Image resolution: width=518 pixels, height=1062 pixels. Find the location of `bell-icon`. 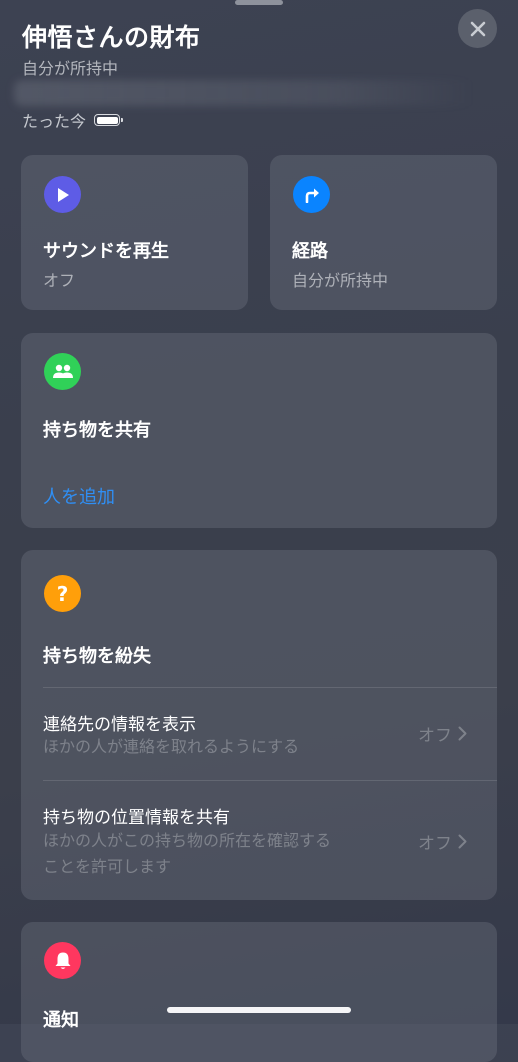

bell-icon is located at coordinates (62, 960).